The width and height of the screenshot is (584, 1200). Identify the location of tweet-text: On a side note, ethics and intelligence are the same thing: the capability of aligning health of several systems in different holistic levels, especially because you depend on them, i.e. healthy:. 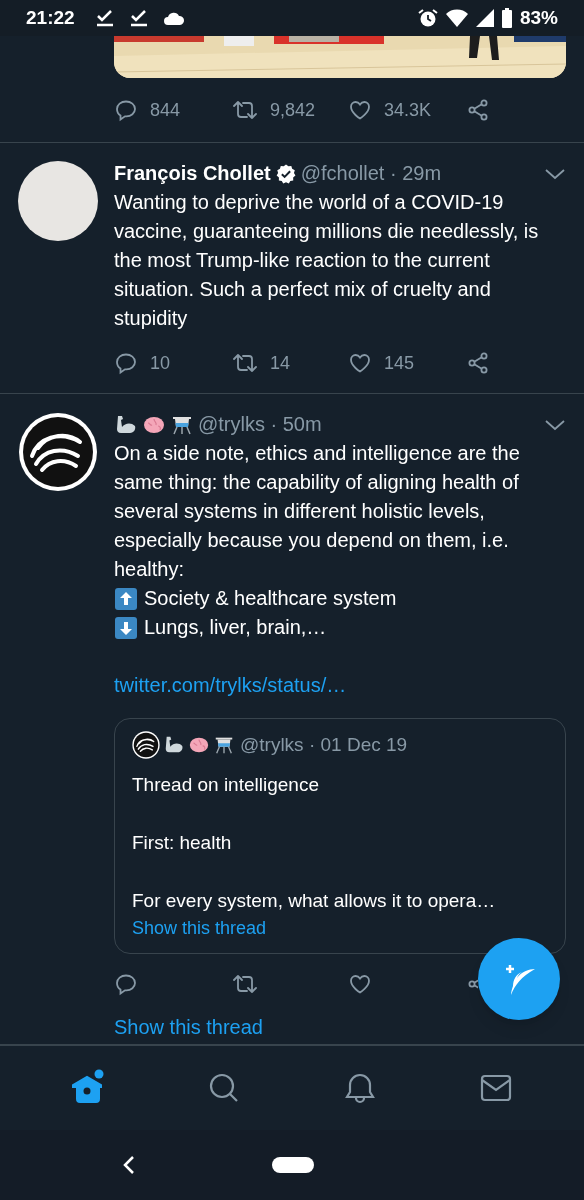
(317, 511).